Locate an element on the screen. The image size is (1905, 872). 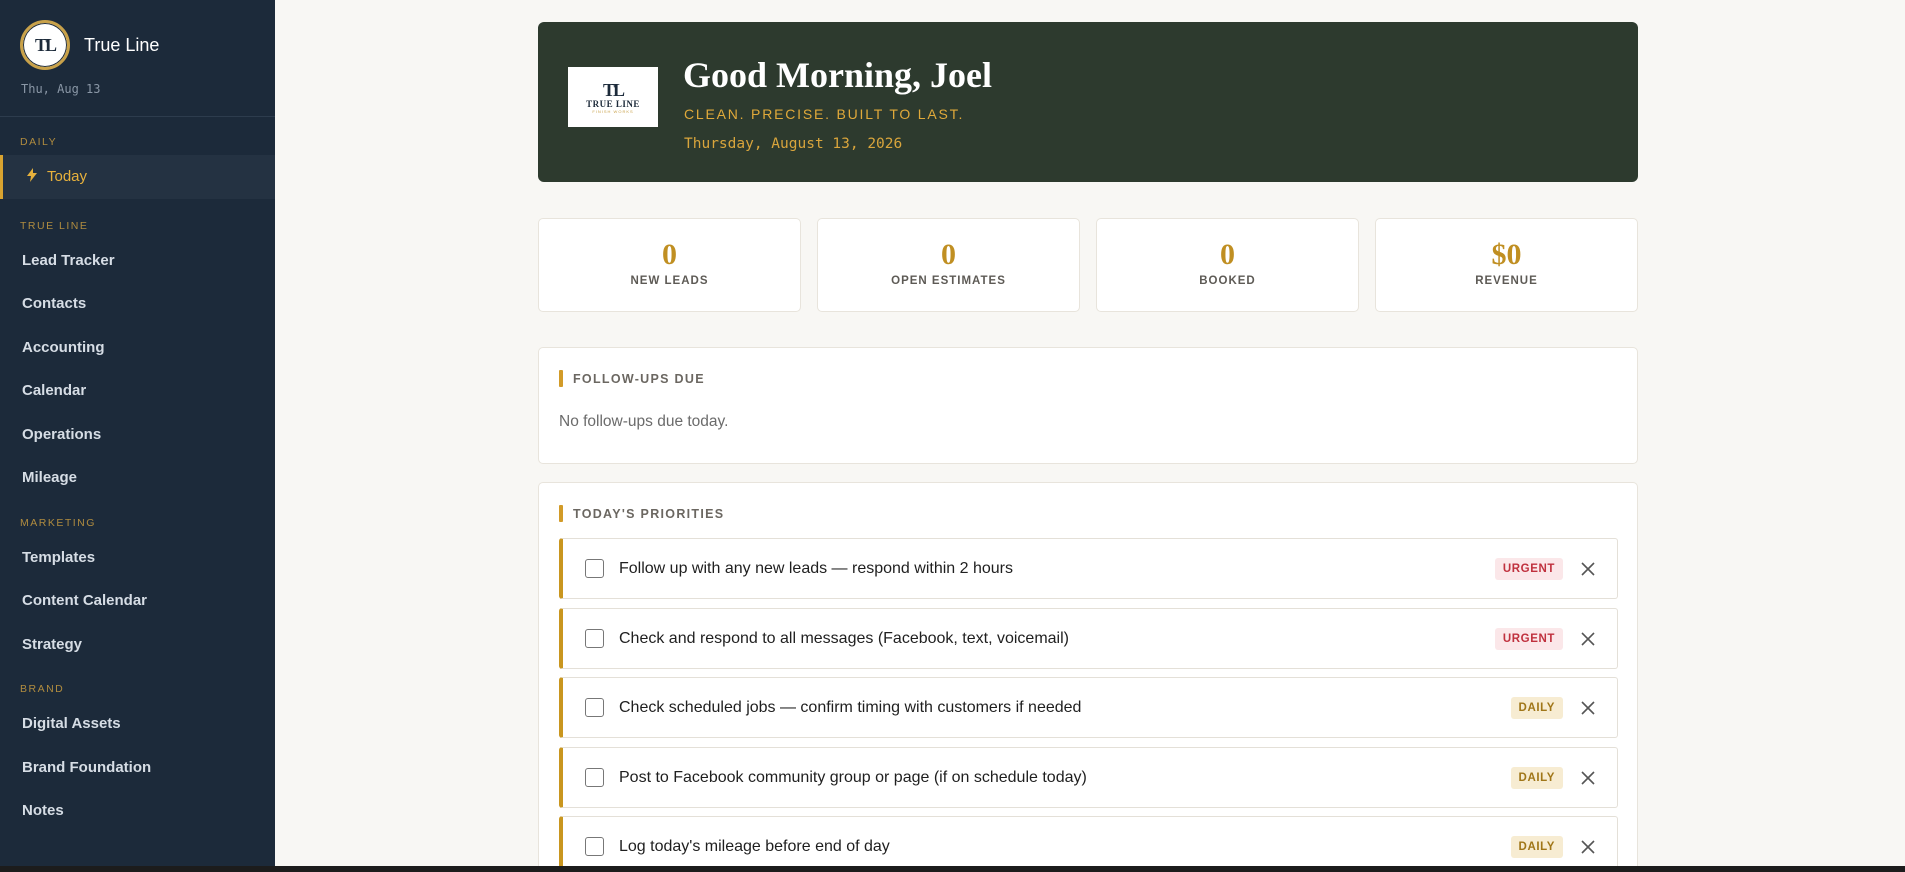
sidebar-item-templates: Templates is located at coordinates (137, 558).